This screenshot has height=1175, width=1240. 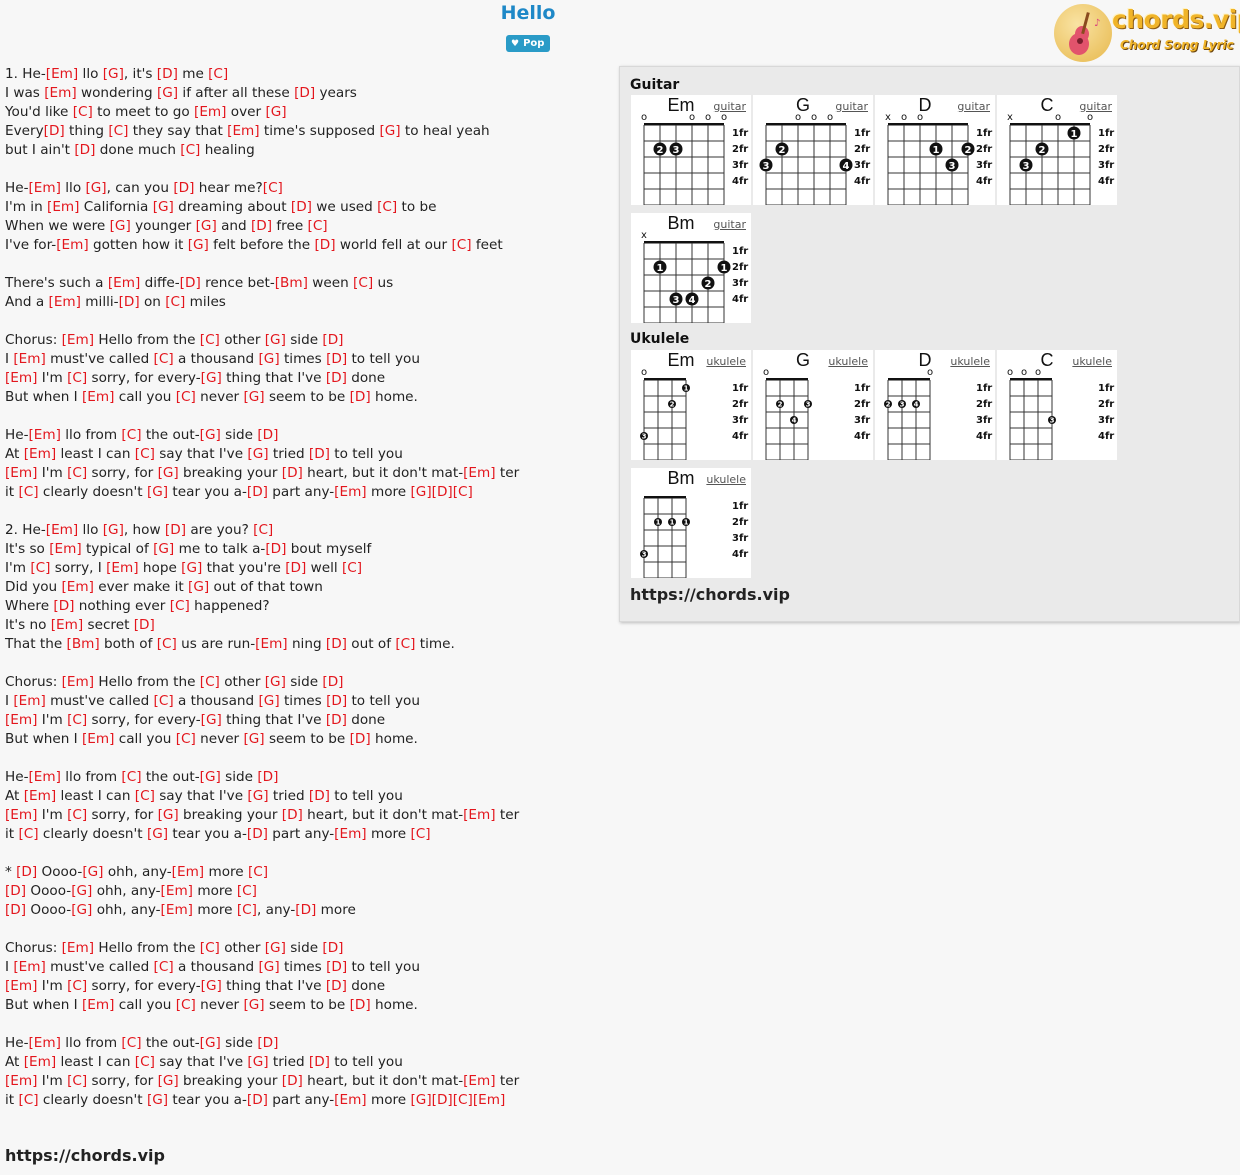 What do you see at coordinates (1057, 405) in the screenshot?
I see `ukulele-chord-card-c: 1fr 2fr 3fr 4fr o o o 3 Cukulele` at bounding box center [1057, 405].